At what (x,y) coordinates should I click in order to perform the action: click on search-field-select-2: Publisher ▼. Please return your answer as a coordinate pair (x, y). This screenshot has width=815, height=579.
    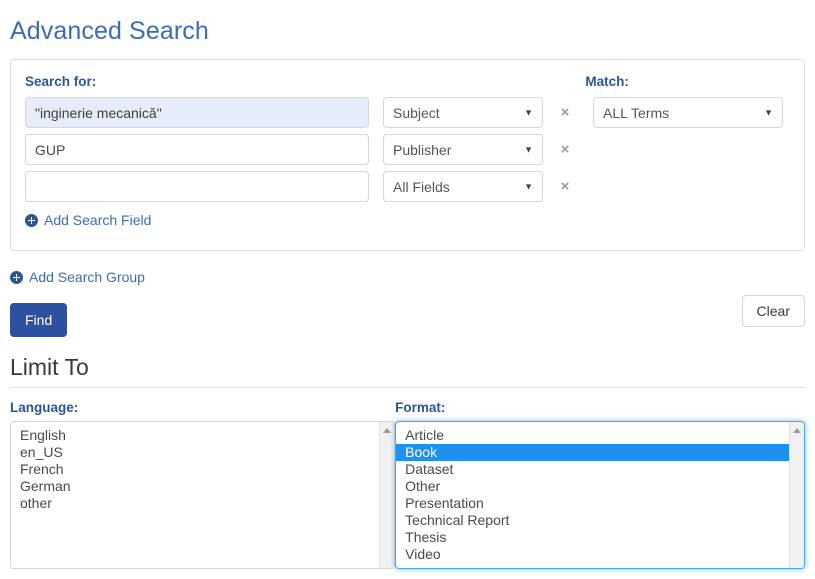
    Looking at the image, I should click on (463, 149).